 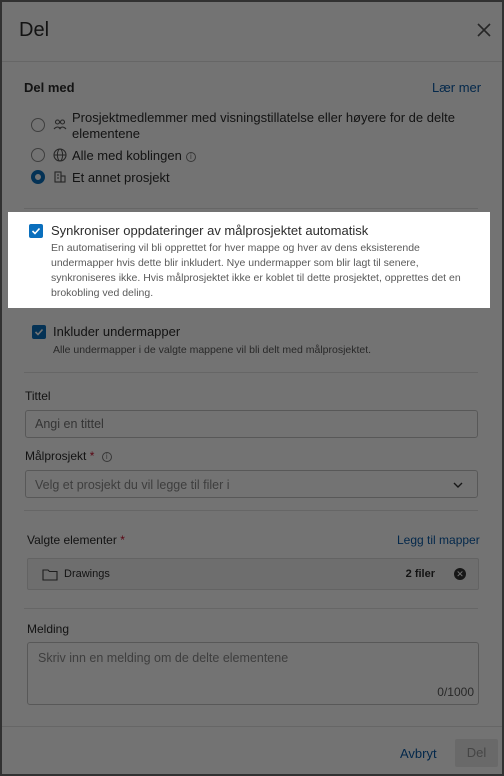 I want to click on share-button: Del, so click(x=476, y=753).